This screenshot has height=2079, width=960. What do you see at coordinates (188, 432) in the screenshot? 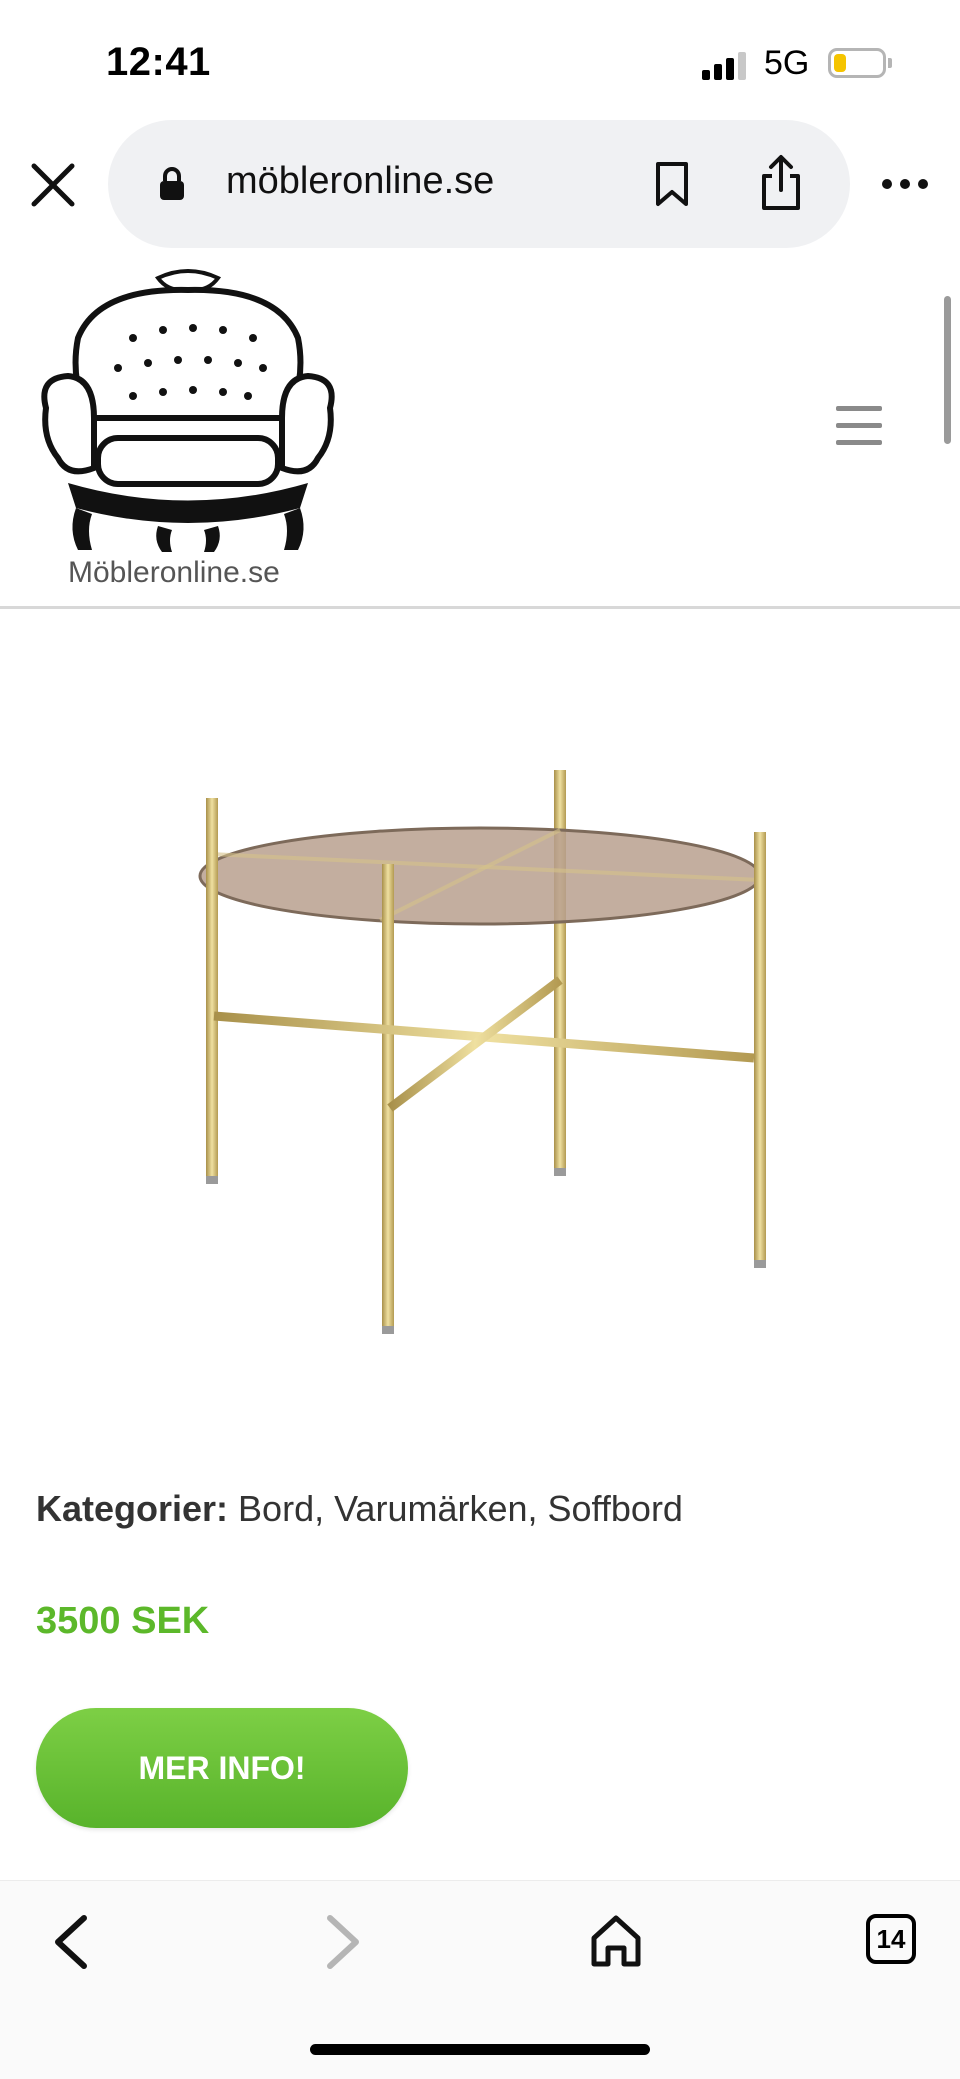
I see `site-logo` at bounding box center [188, 432].